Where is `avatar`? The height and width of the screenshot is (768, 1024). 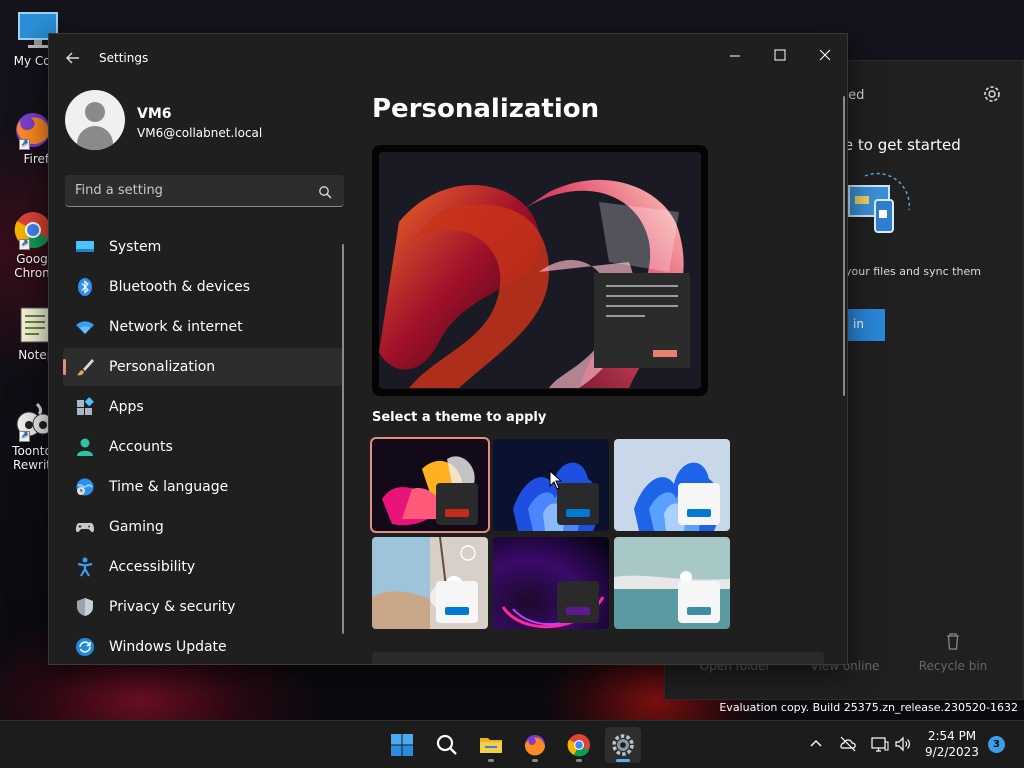
avatar is located at coordinates (95, 120).